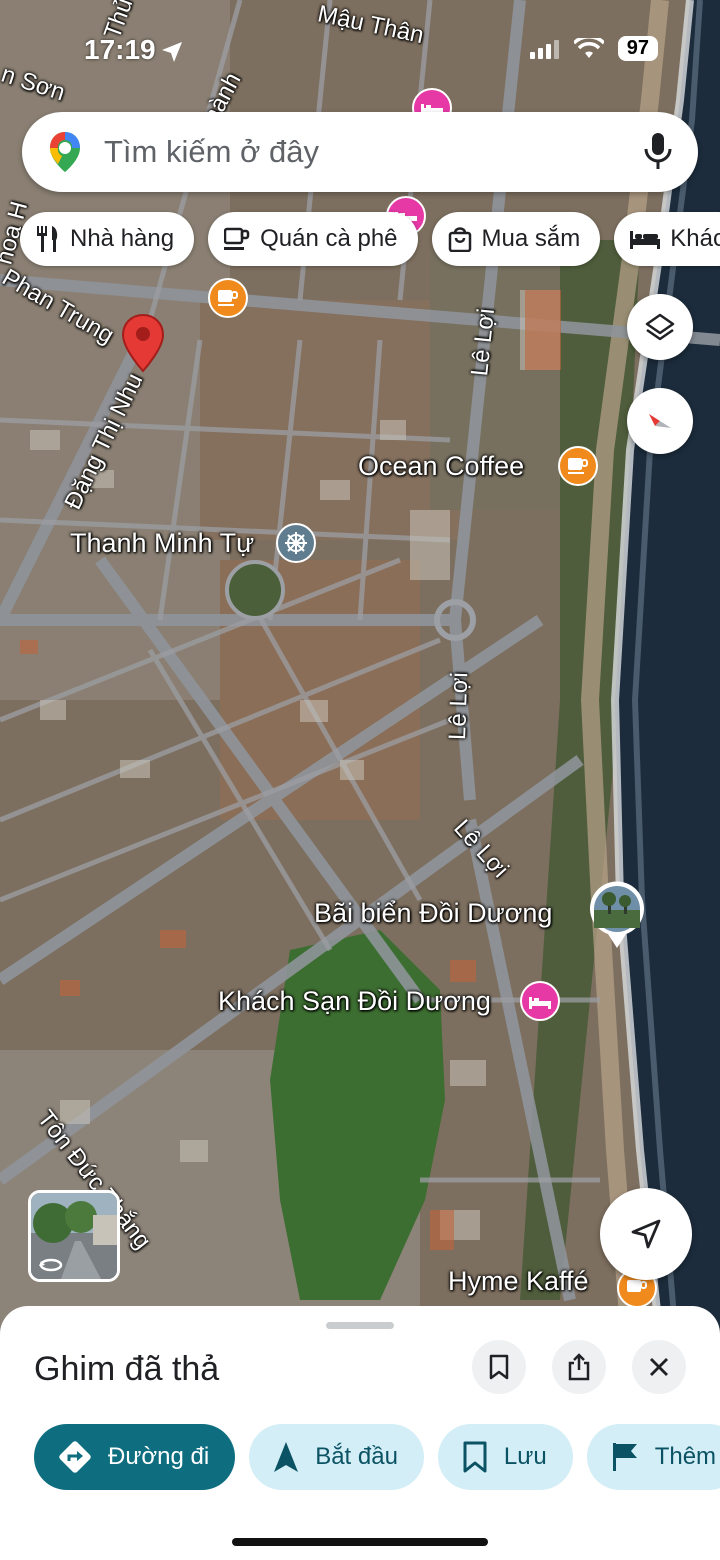 This screenshot has height=1560, width=720. What do you see at coordinates (433, 913) in the screenshot?
I see `place-label-bai-bien: Bãi biển Đồi Dương` at bounding box center [433, 913].